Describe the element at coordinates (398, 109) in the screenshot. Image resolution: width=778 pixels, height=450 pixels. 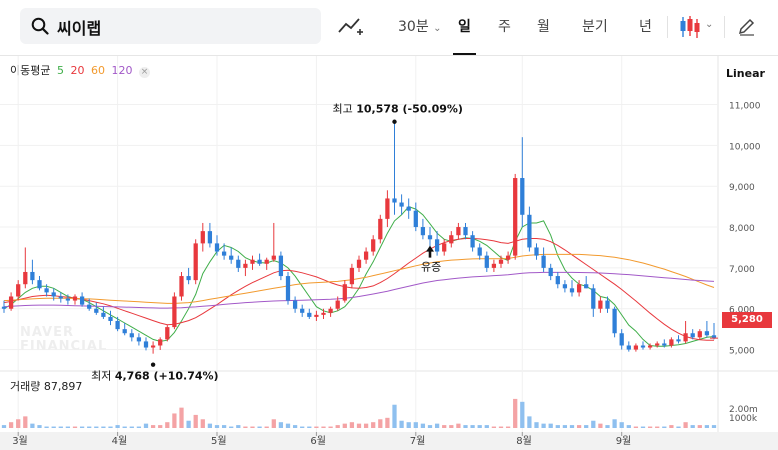
I see `high-label: 최고 10,578 (-50.09%)` at that location.